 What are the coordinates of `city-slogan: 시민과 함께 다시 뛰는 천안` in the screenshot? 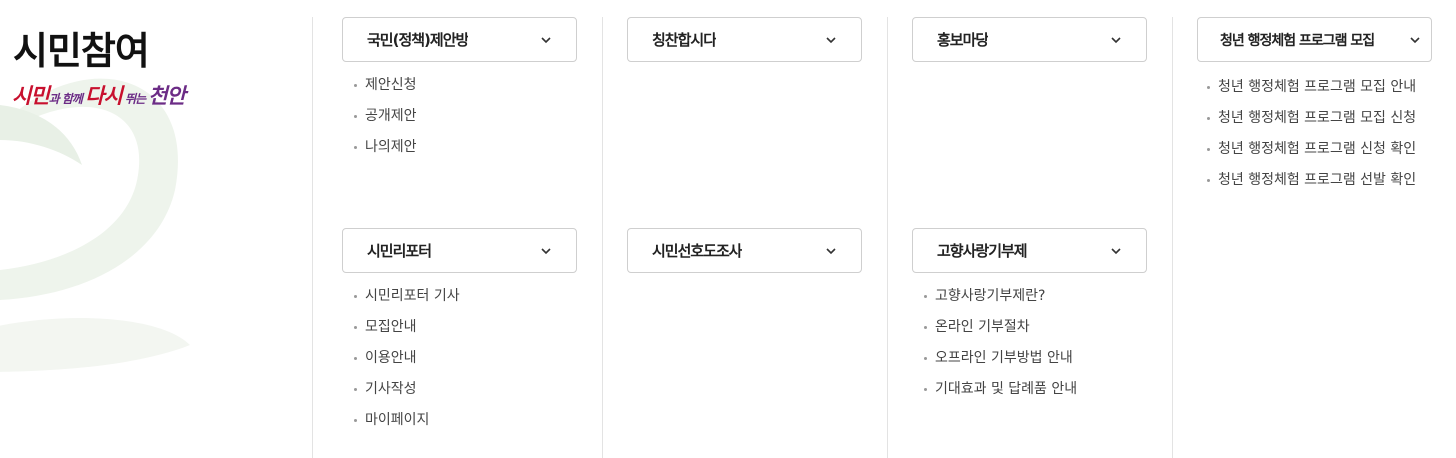 It's located at (99, 95).